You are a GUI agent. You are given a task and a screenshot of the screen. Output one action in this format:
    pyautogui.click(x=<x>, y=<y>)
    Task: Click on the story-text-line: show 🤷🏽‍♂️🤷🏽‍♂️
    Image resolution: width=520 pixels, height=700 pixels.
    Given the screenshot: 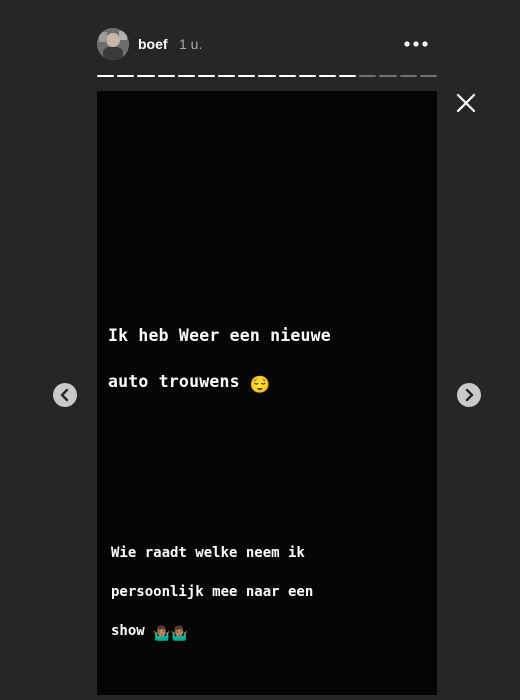 What is the action you would take?
    pyautogui.click(x=271, y=633)
    